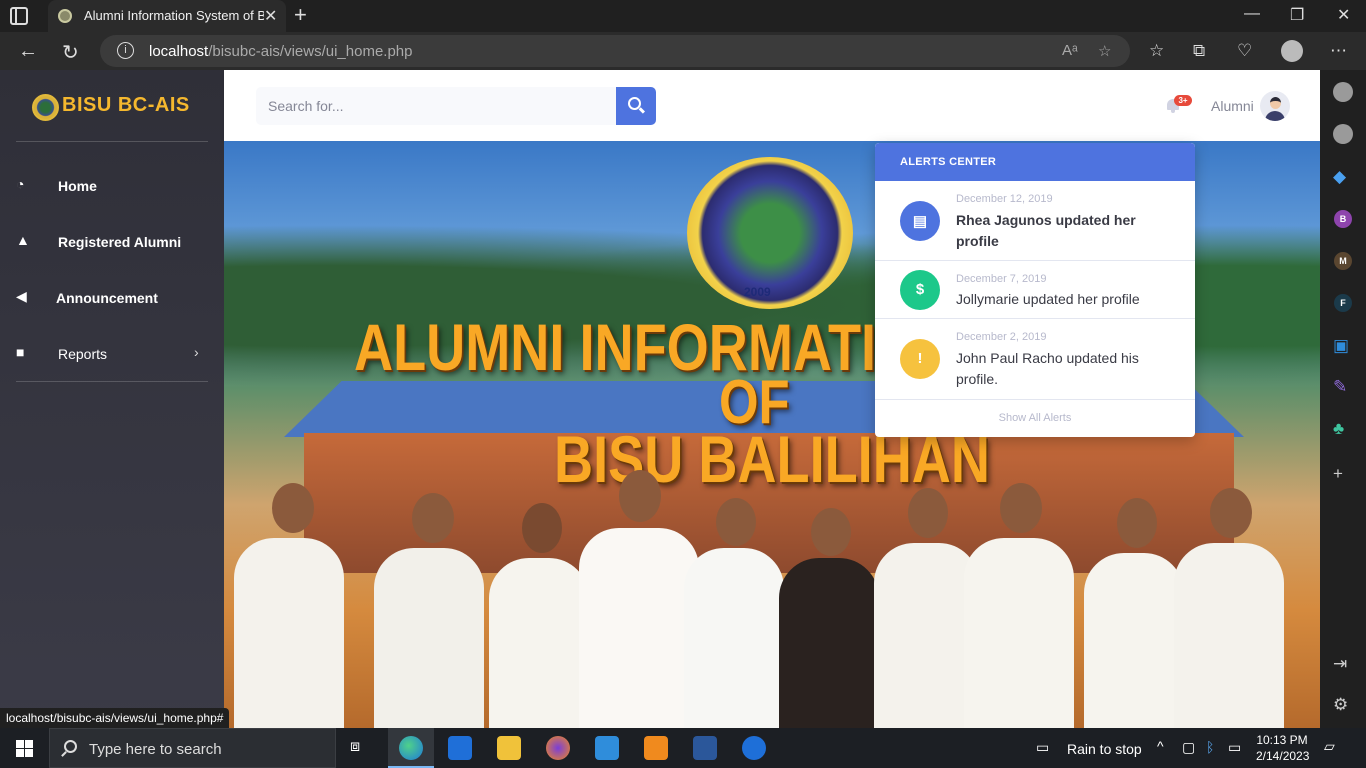 The width and height of the screenshot is (1366, 768). What do you see at coordinates (1232, 106) in the screenshot?
I see `user-name: Alumni` at bounding box center [1232, 106].